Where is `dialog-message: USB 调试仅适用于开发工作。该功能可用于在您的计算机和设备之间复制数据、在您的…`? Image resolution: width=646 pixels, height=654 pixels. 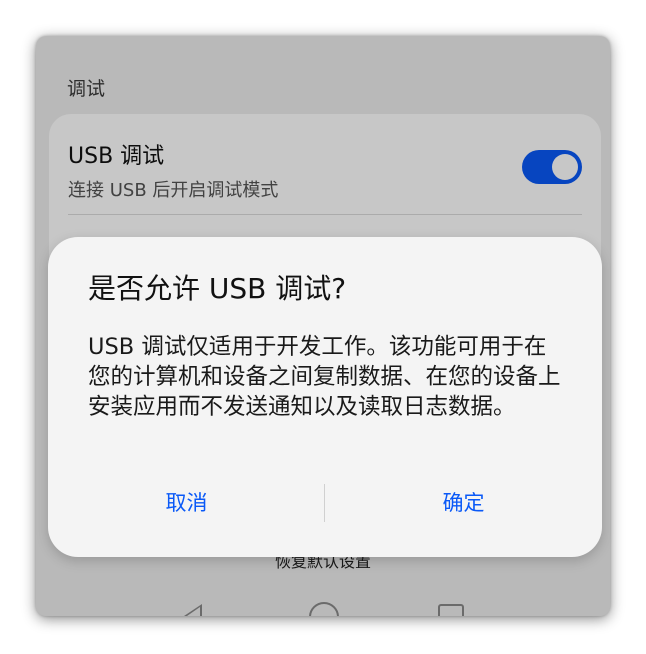 dialog-message: USB 调试仅适用于开发工作。该功能可用于在您的计算机和设备之间复制数据、在您的… is located at coordinates (324, 377).